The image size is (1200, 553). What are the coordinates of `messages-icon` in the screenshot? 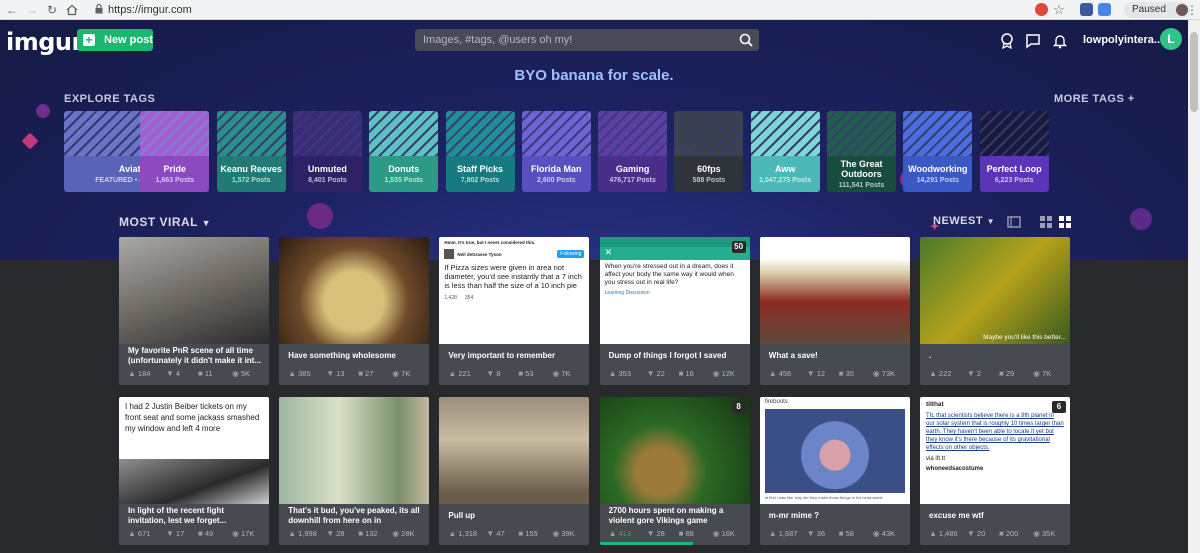 It's located at (1033, 41).